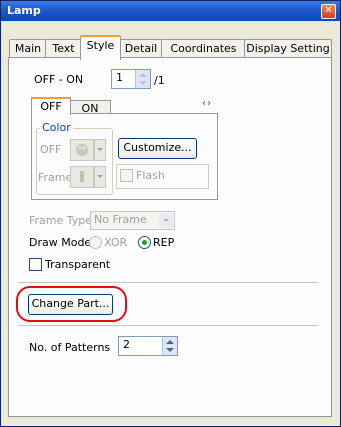 The image size is (341, 427). What do you see at coordinates (207, 103) in the screenshot?
I see `tab-scroll-arrows-icon: ‹›` at bounding box center [207, 103].